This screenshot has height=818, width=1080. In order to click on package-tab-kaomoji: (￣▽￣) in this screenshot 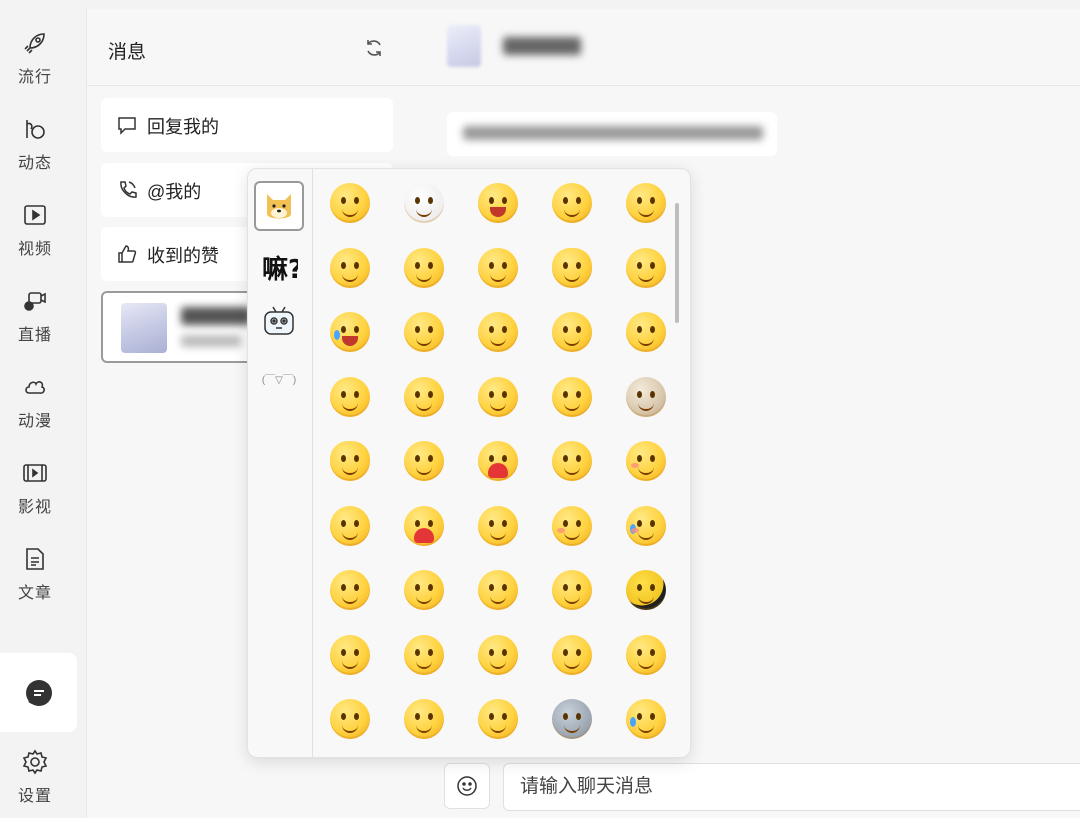, I will do `click(279, 378)`.